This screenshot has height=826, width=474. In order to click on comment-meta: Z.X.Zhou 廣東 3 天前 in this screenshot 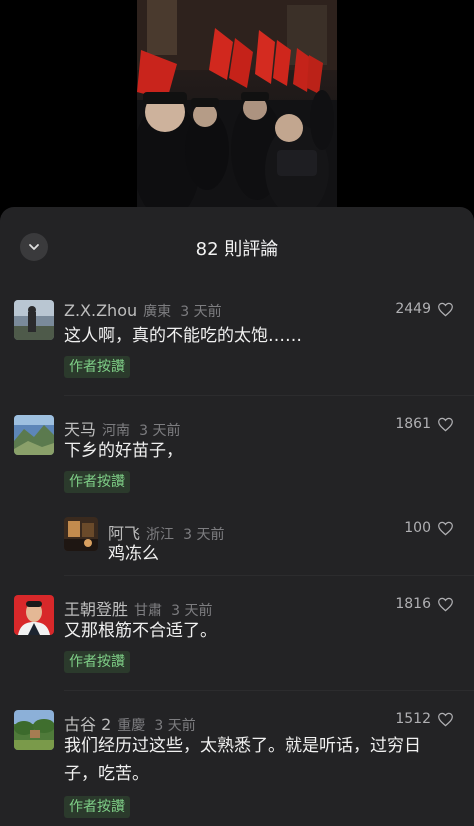, I will do `click(143, 311)`.